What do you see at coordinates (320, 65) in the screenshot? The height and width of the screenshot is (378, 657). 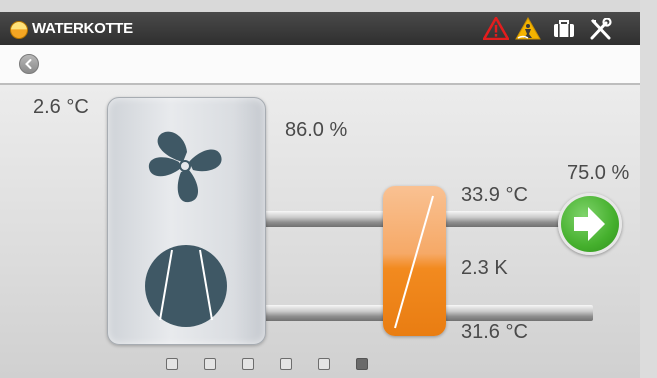 I see `toolbar` at bounding box center [320, 65].